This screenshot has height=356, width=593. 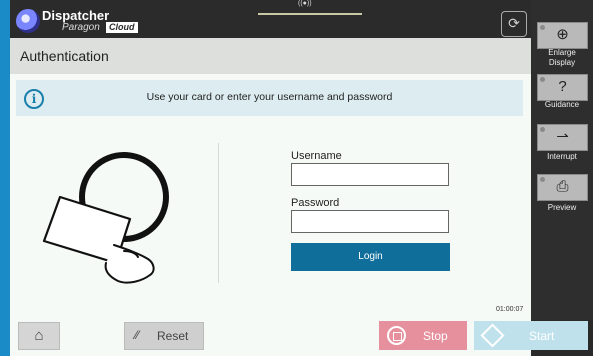 What do you see at coordinates (305, 3) in the screenshot?
I see `top-strip-label: ((●))` at bounding box center [305, 3].